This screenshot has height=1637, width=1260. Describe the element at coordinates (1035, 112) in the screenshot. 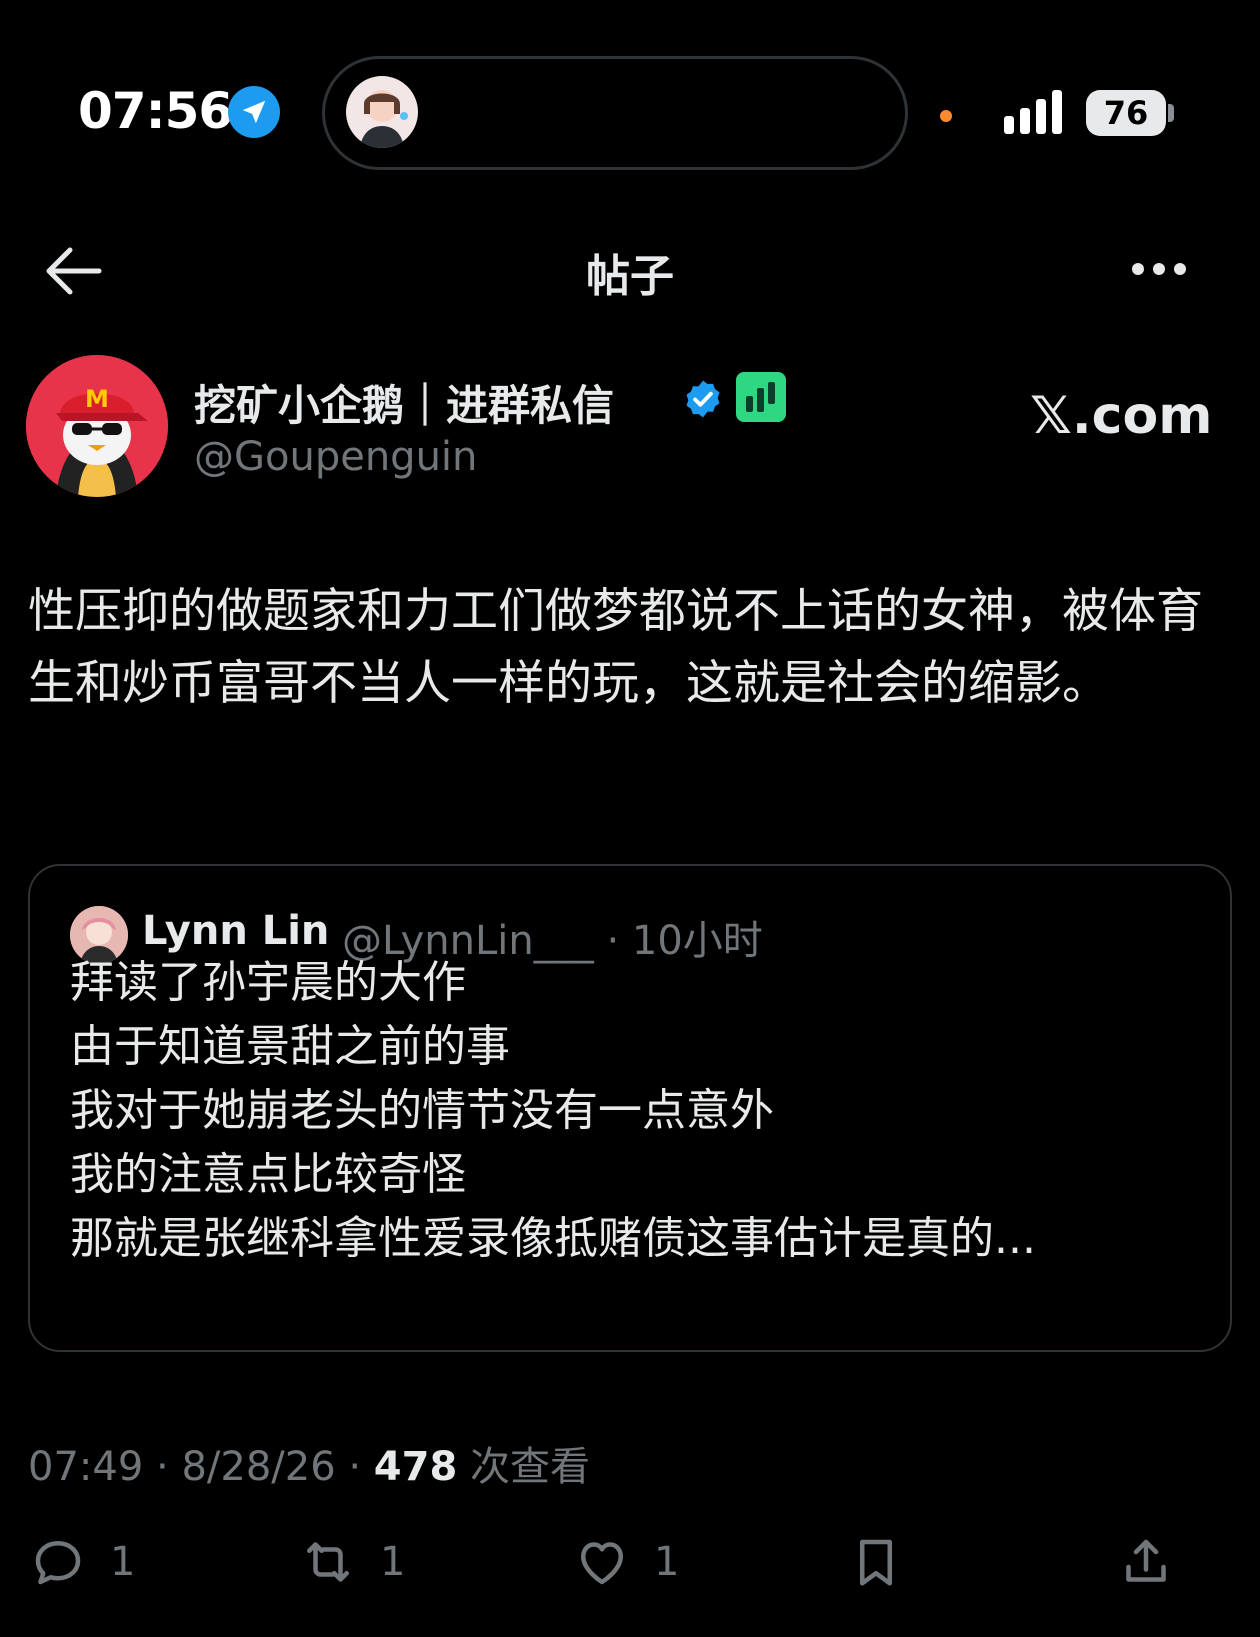

I see `signal-icon` at that location.